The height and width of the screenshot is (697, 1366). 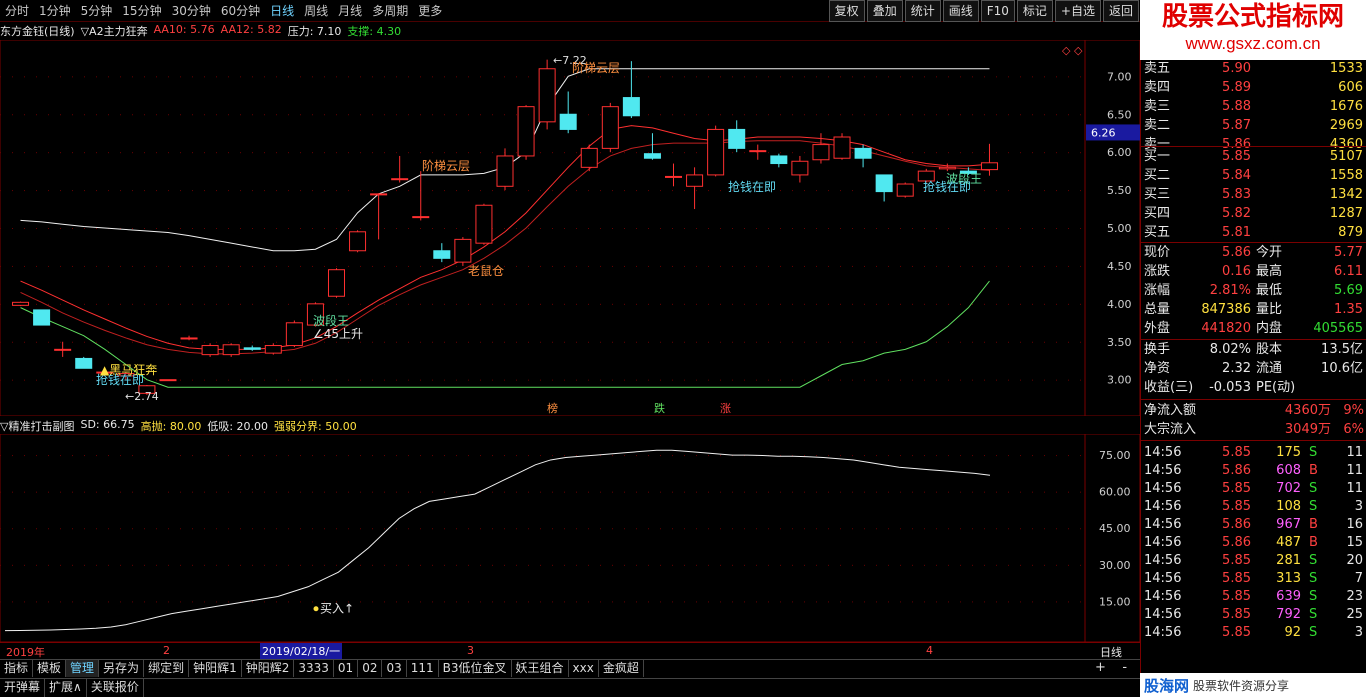 What do you see at coordinates (1253, 125) in the screenshot?
I see `sell-row-3: 卖二 5.87 2969` at bounding box center [1253, 125].